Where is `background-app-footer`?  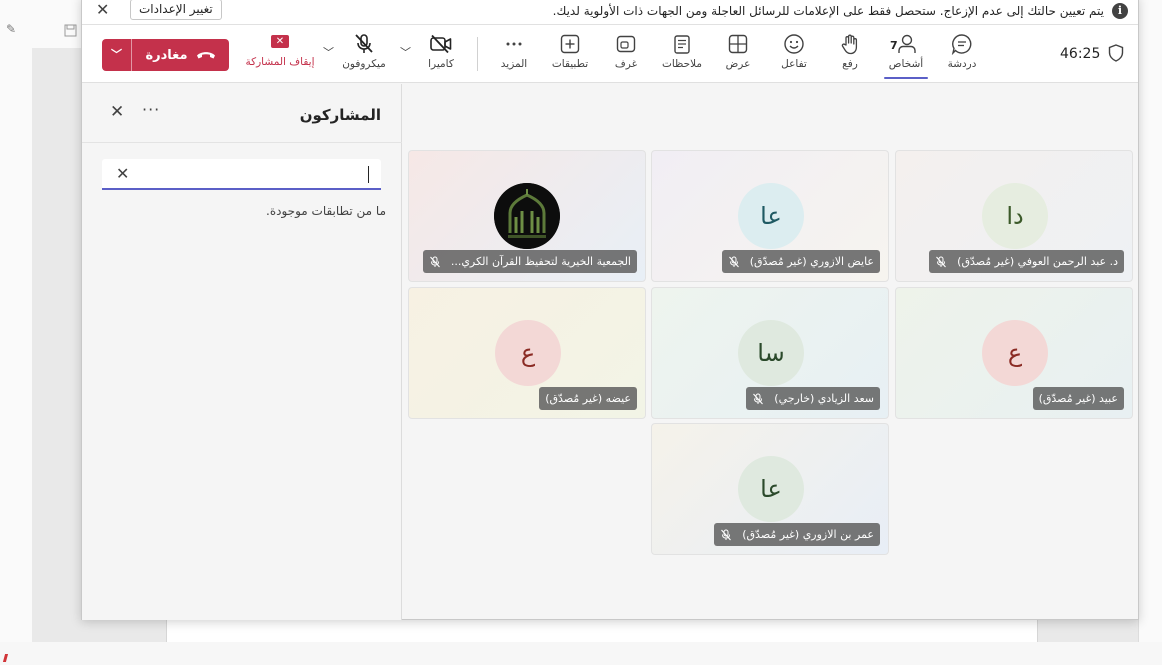 background-app-footer is located at coordinates (581, 653).